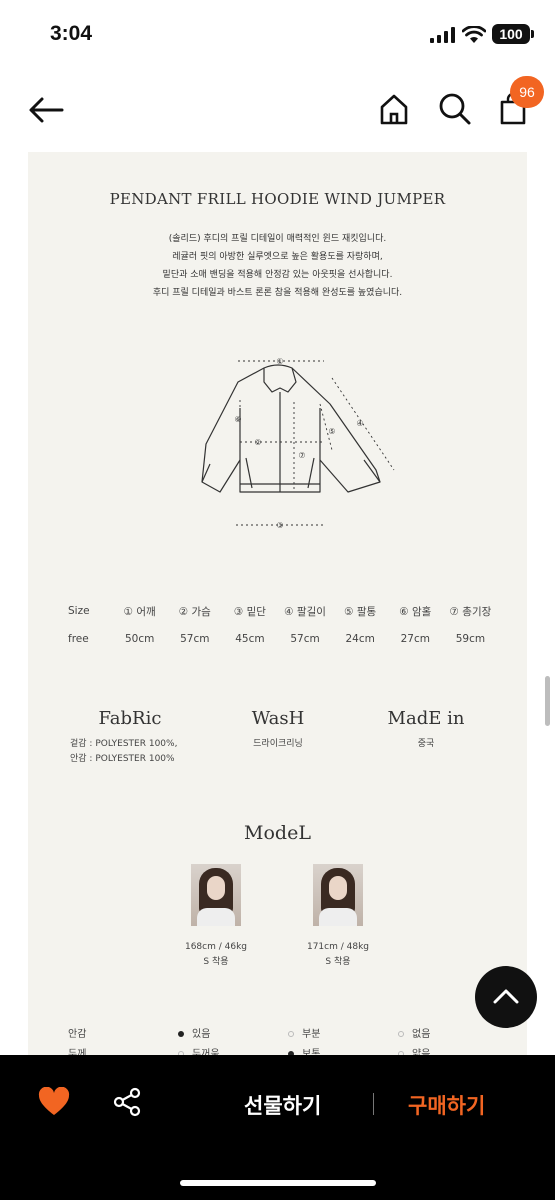 This screenshot has width=555, height=1200. Describe the element at coordinates (194, 611) in the screenshot. I see `size-header: ② 가슴` at that location.